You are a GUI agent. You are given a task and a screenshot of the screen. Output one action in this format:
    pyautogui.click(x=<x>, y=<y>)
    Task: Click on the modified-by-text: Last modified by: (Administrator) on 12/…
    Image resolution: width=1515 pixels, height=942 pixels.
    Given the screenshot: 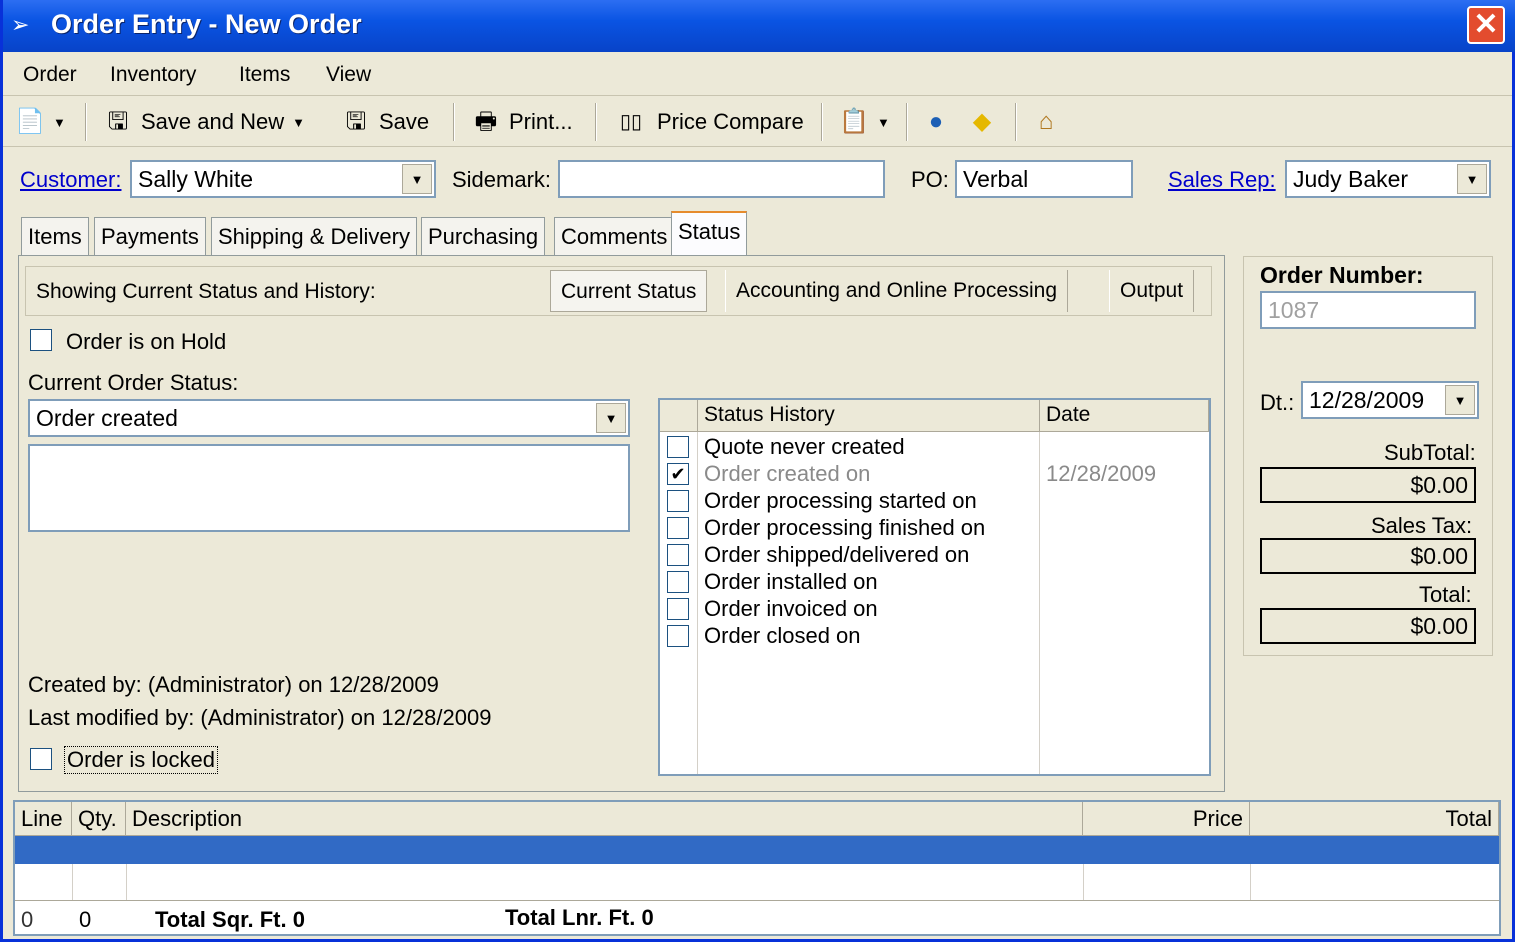 What is the action you would take?
    pyautogui.click(x=260, y=717)
    